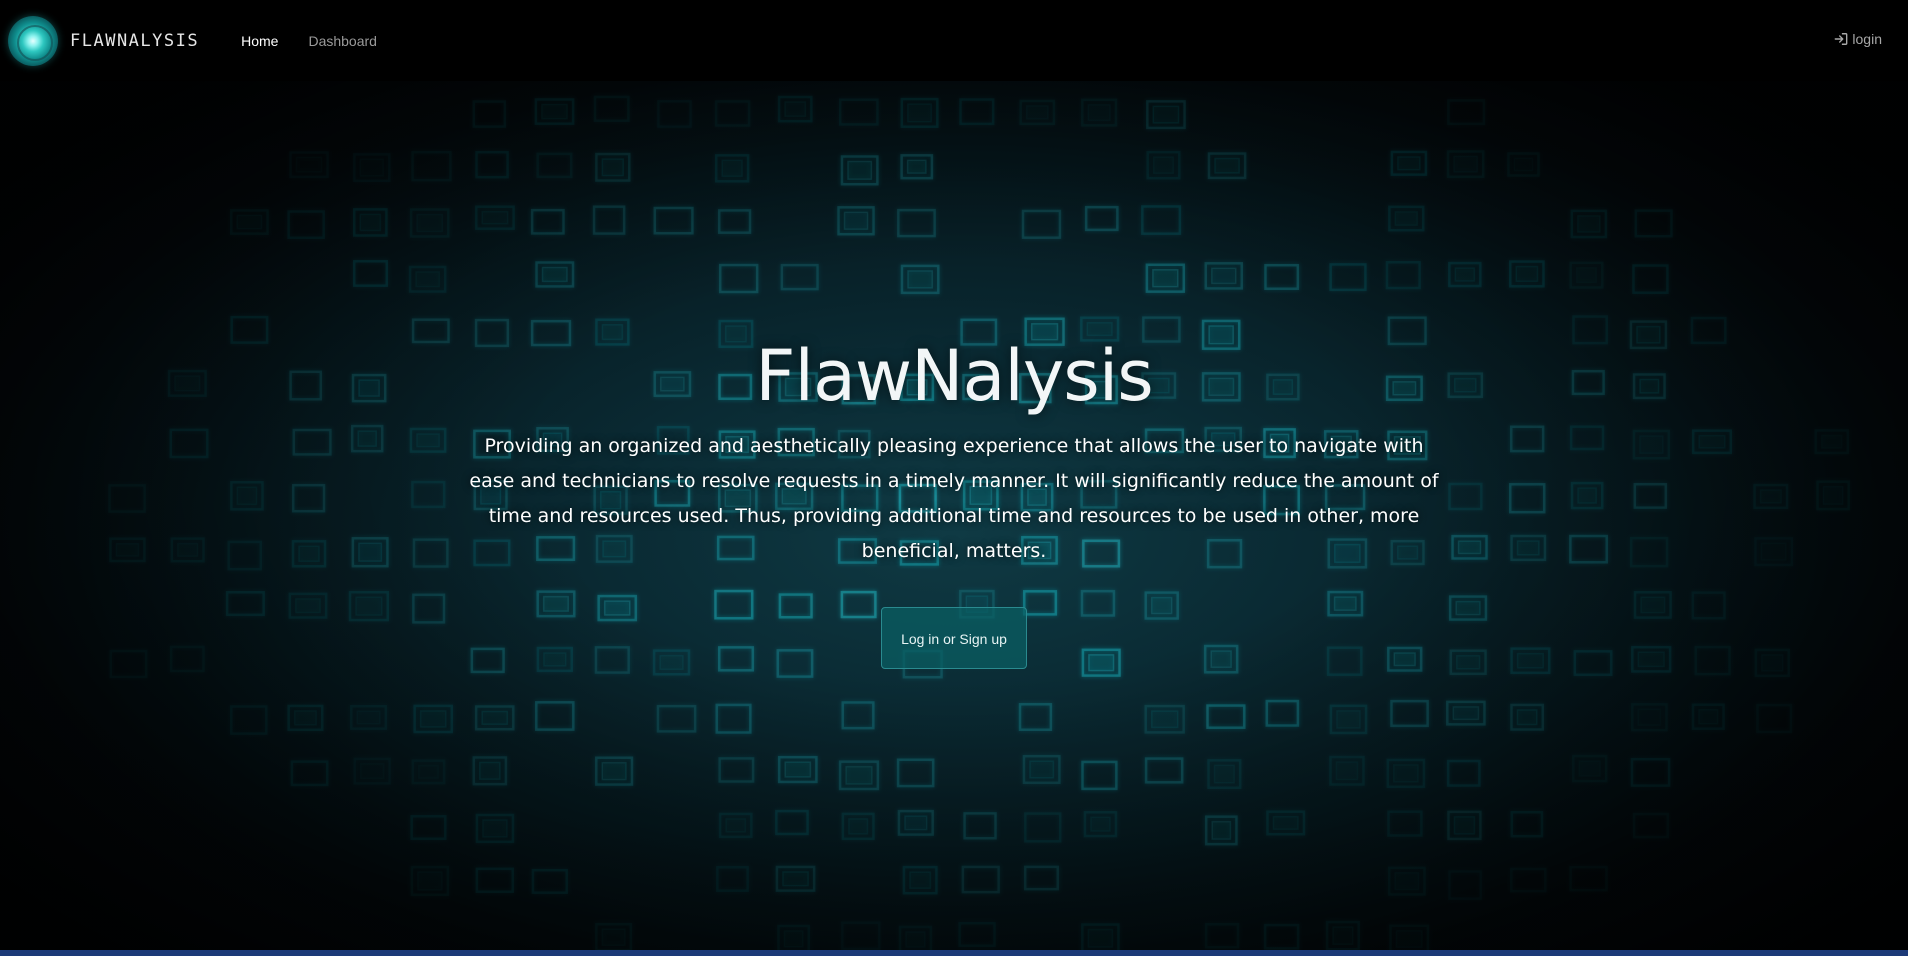 Image resolution: width=1908 pixels, height=956 pixels. I want to click on brand-link: FLAWNALYSIS, so click(104, 40).